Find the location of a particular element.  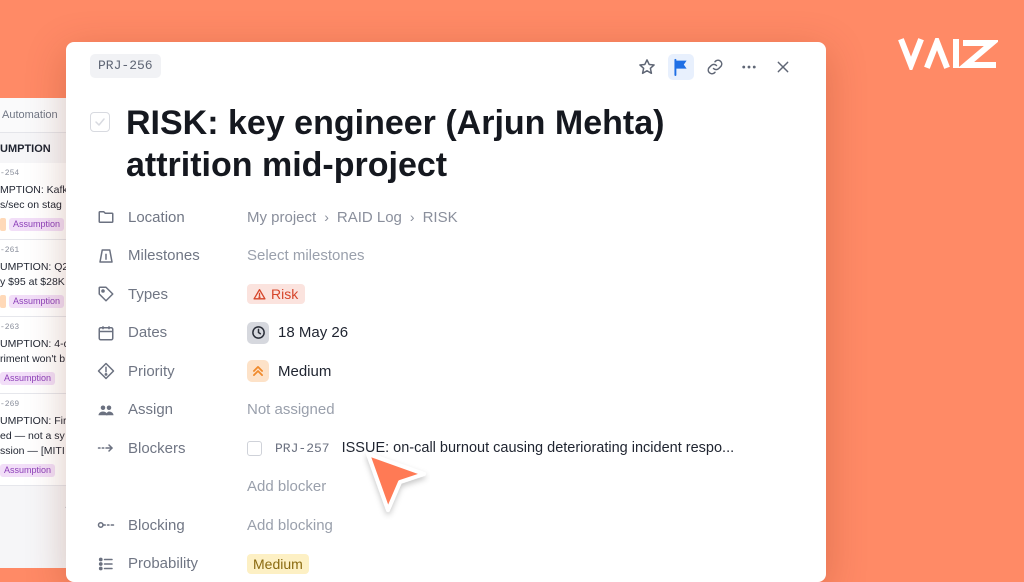

field-label: Blockers is located at coordinates (187, 448).